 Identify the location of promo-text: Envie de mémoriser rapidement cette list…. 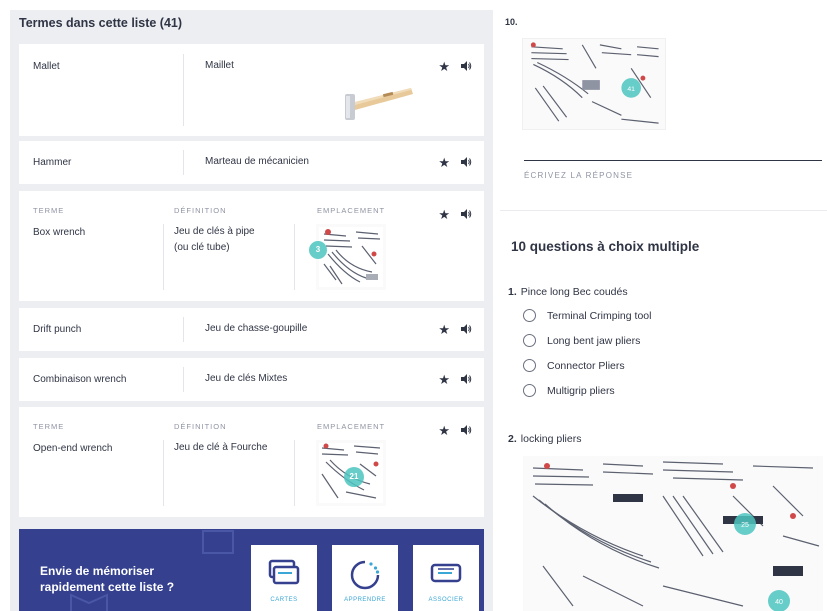
(107, 579).